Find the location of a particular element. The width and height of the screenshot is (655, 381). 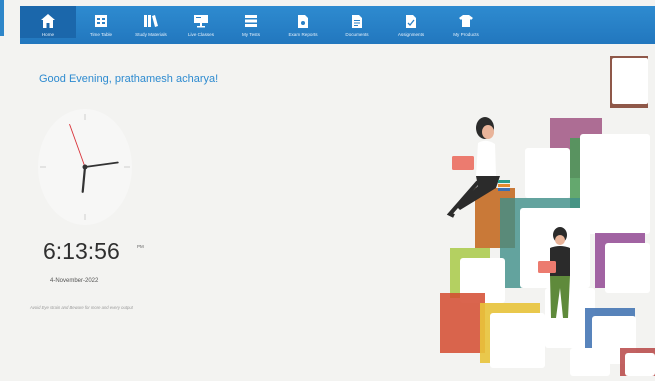

timetable-icon is located at coordinates (101, 21).